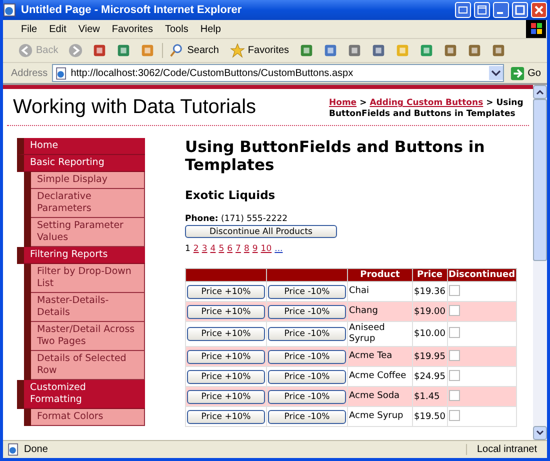 The height and width of the screenshot is (461, 550). What do you see at coordinates (88, 180) in the screenshot?
I see `nav-item: Simple Display` at bounding box center [88, 180].